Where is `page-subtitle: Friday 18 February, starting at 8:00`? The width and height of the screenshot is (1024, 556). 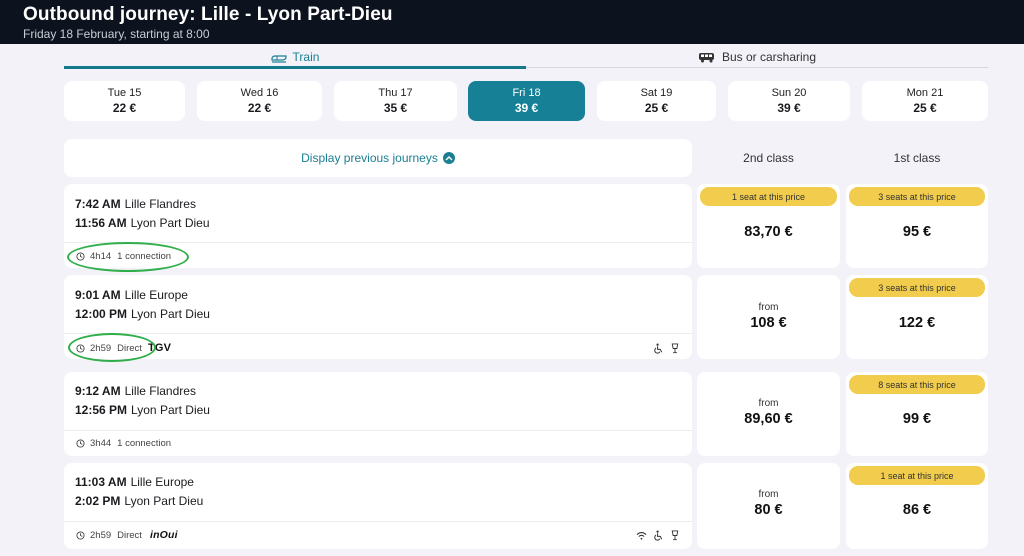 page-subtitle: Friday 18 February, starting at 8:00 is located at coordinates (116, 34).